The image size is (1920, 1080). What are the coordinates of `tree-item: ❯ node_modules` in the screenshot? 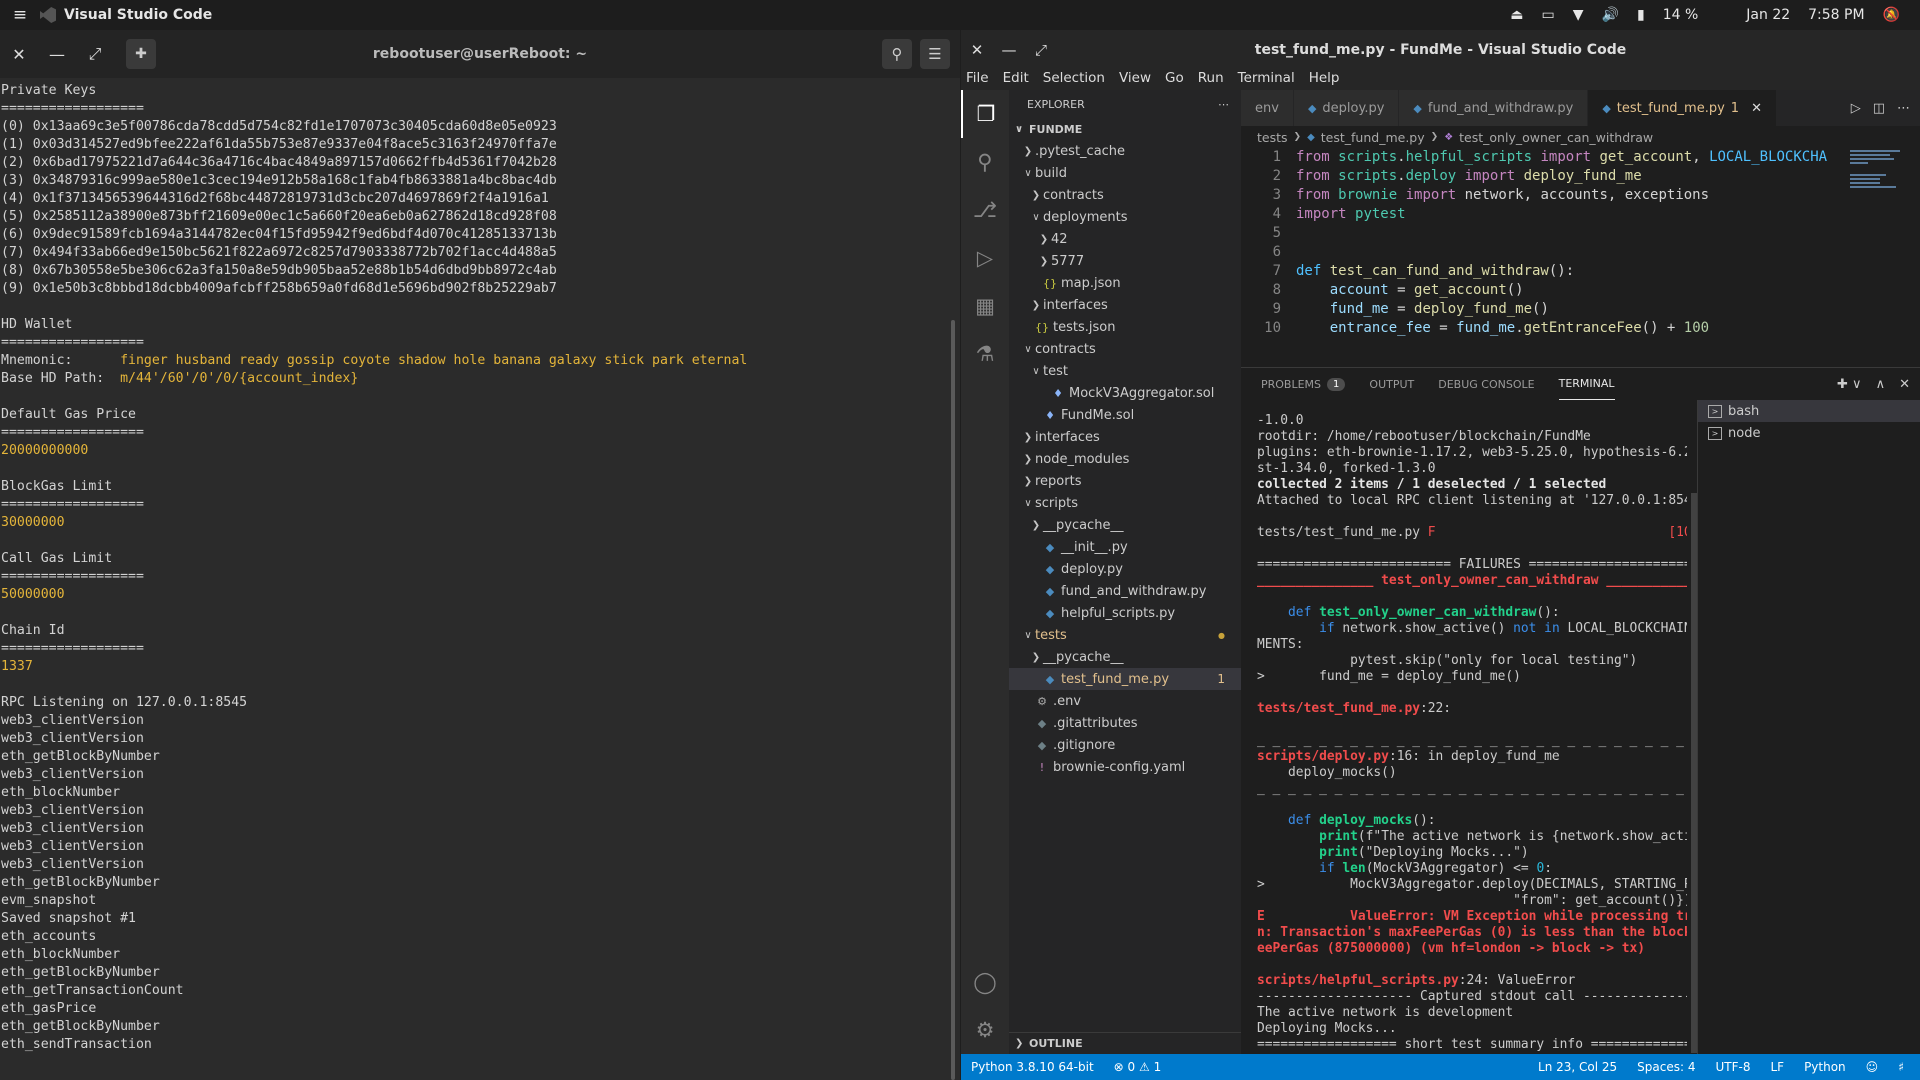 It's located at (1125, 459).